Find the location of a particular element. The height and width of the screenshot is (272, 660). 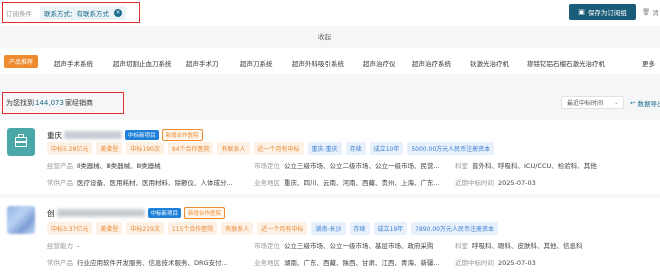

subscription-condition: 订阅条件 联系方式：有联系方式 × is located at coordinates (71, 12).